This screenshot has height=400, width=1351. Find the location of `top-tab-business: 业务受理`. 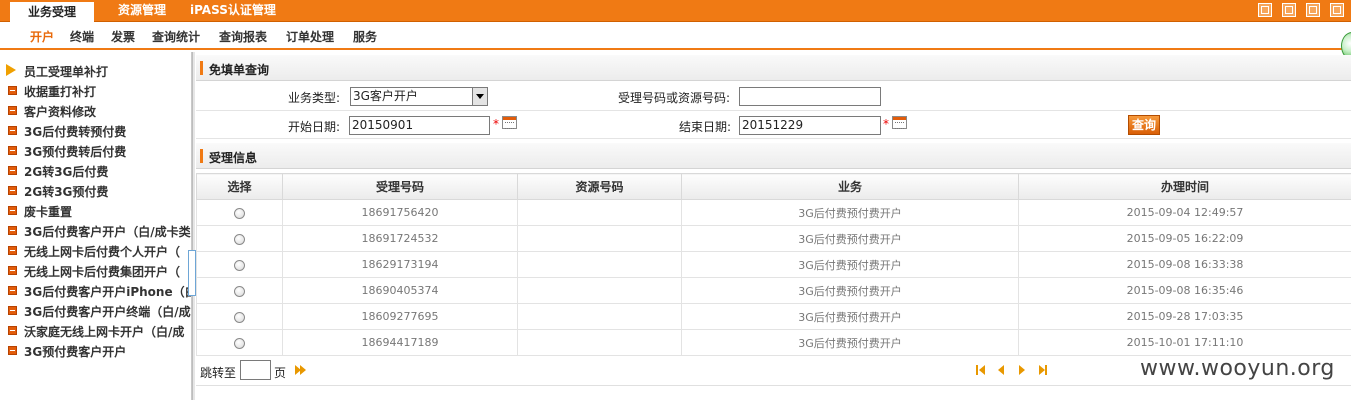

top-tab-business: 业务受理 is located at coordinates (52, 11).